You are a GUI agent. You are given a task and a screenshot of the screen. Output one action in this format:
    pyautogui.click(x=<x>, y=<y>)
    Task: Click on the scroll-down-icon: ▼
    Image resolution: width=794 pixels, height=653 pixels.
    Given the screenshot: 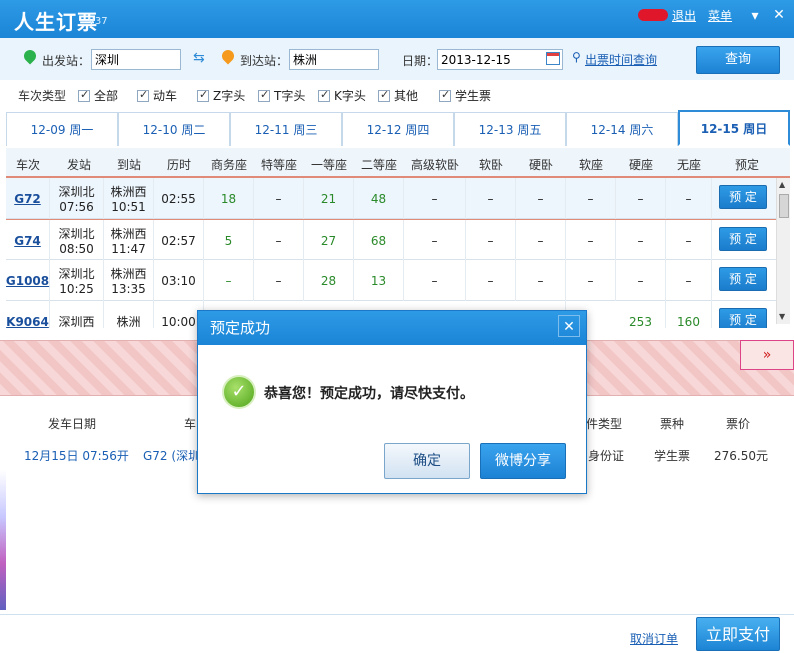 What is the action you would take?
    pyautogui.click(x=782, y=316)
    